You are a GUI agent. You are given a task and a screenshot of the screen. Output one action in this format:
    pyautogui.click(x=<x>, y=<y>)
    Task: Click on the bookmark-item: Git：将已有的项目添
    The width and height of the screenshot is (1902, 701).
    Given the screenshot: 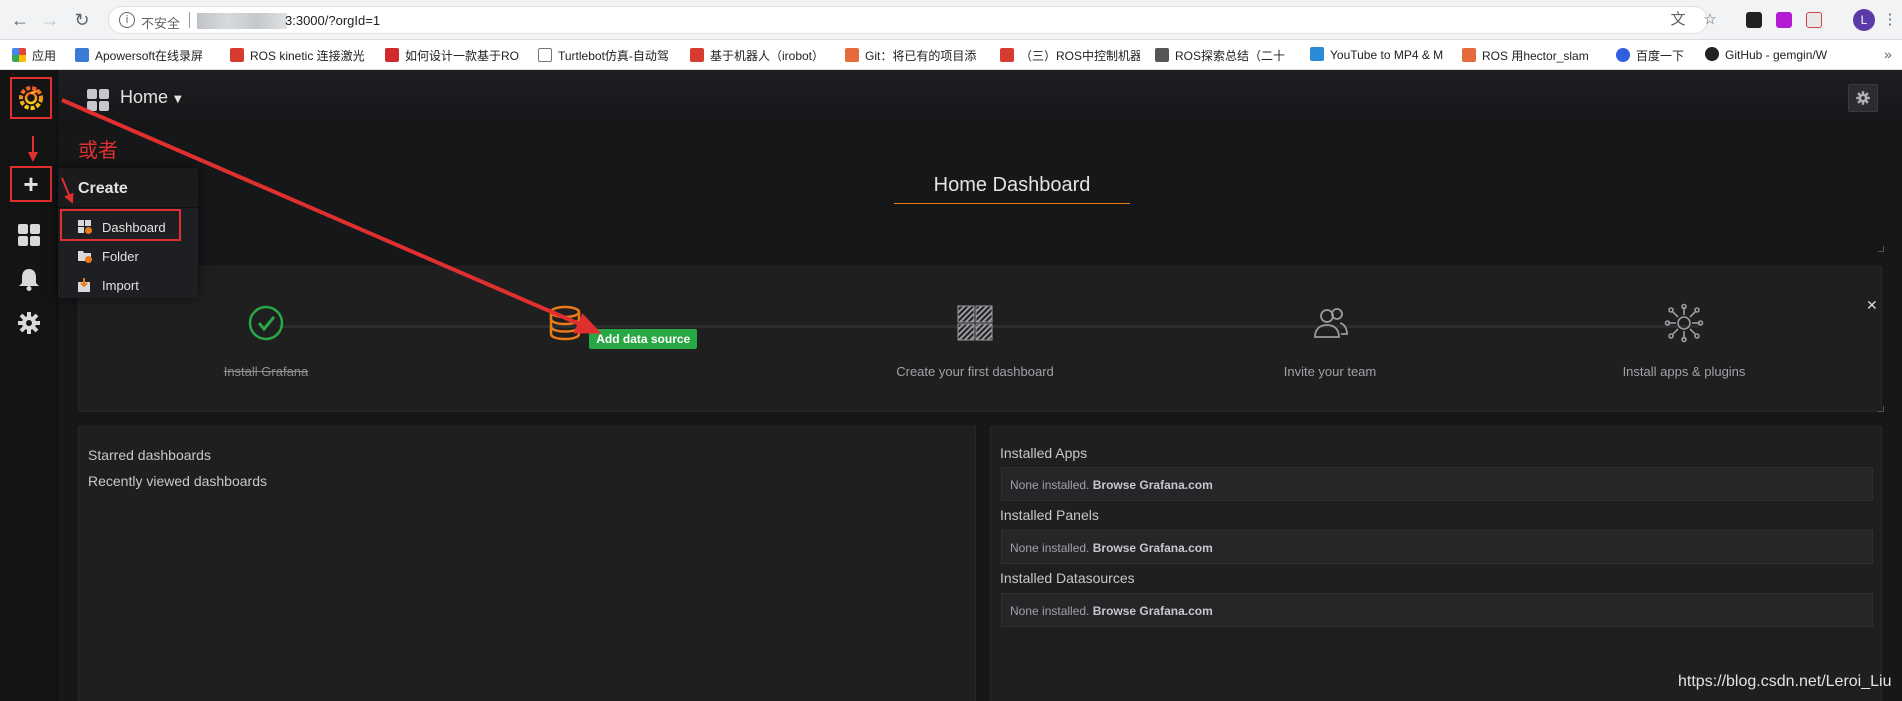 What is the action you would take?
    pyautogui.click(x=915, y=55)
    